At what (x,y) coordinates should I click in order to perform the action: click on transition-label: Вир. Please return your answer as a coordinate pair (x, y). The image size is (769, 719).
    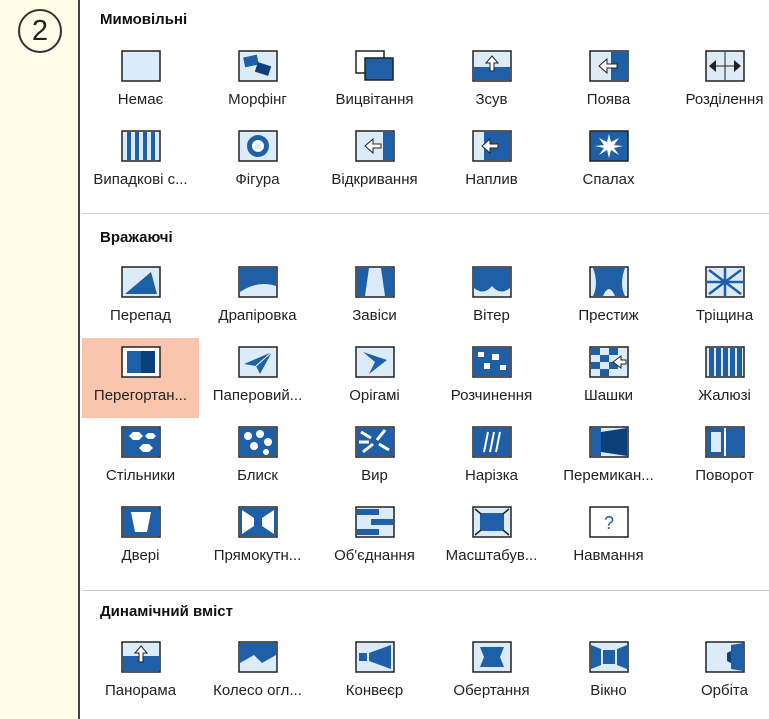
    Looking at the image, I should click on (374, 475).